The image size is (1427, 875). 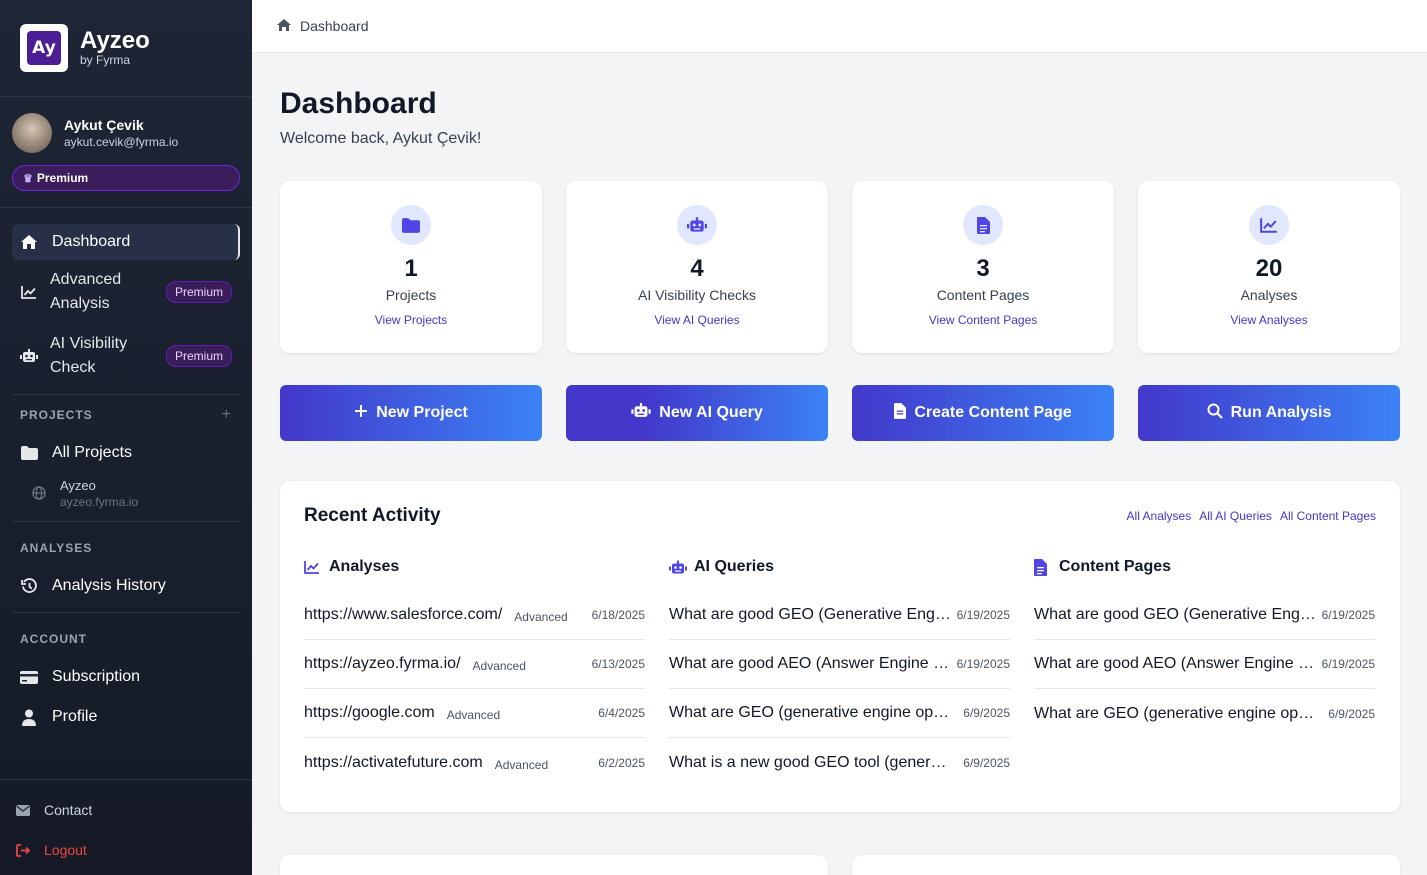 What do you see at coordinates (126, 493) in the screenshot?
I see `project-item-ayzeo: Ayzeo ayzeo.fyrma.io` at bounding box center [126, 493].